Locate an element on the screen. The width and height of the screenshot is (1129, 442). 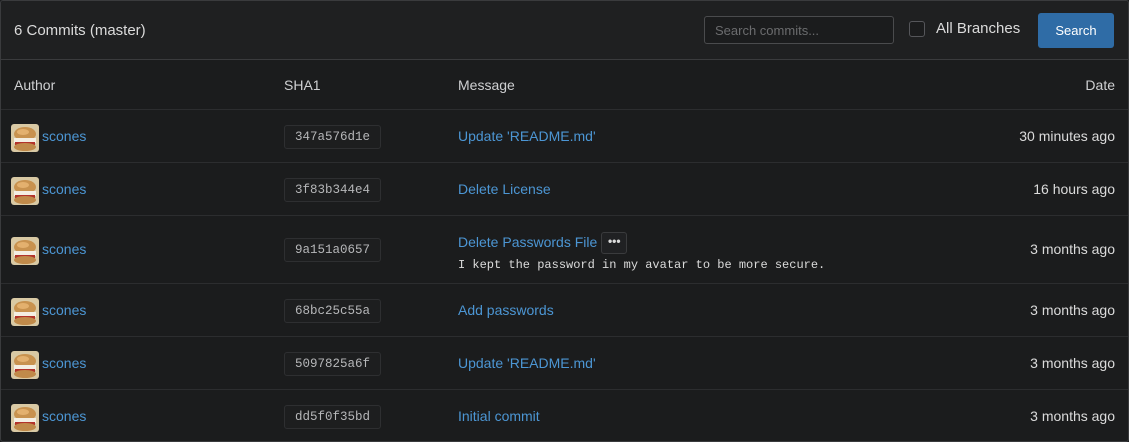
commits-count-title: 6 Commits (master) is located at coordinates (80, 30).